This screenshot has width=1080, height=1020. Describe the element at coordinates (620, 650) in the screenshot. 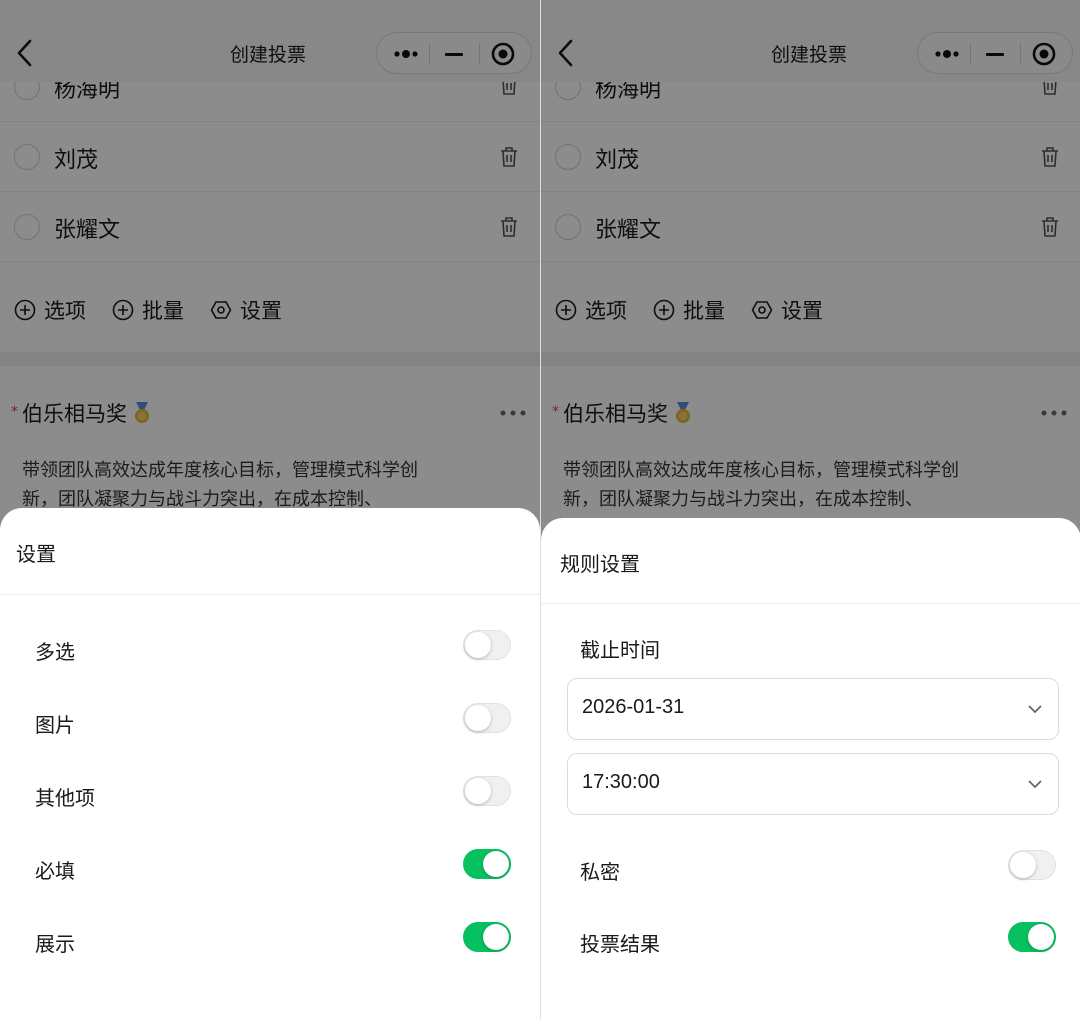

I see `deadline-label: 截止时间` at that location.